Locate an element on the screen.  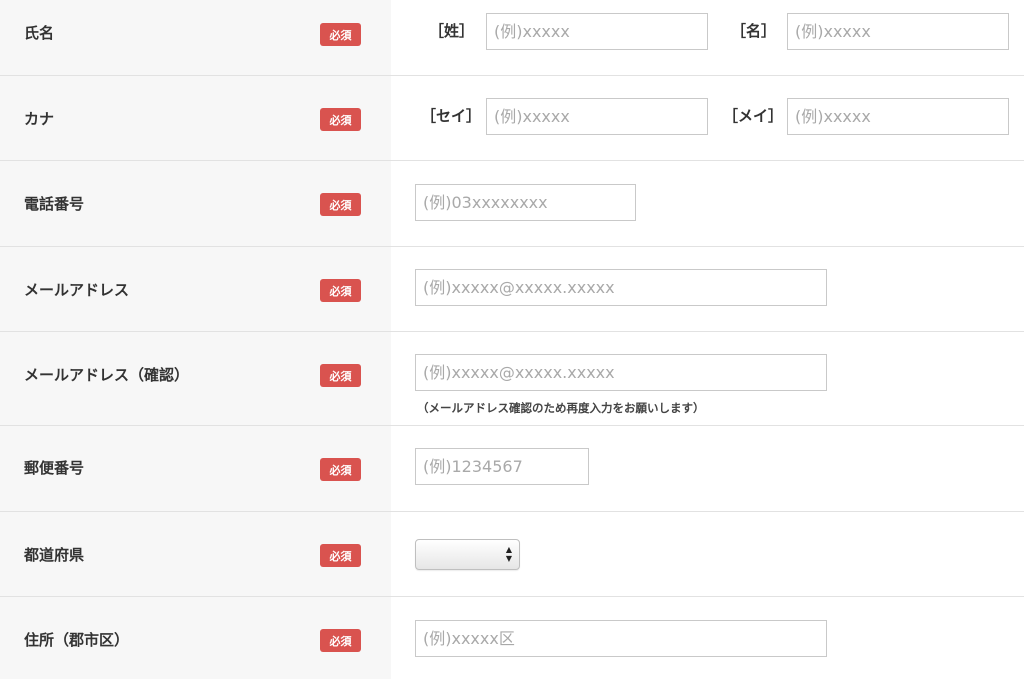
field-label-prefecture: 都道府県 is located at coordinates (54, 555).